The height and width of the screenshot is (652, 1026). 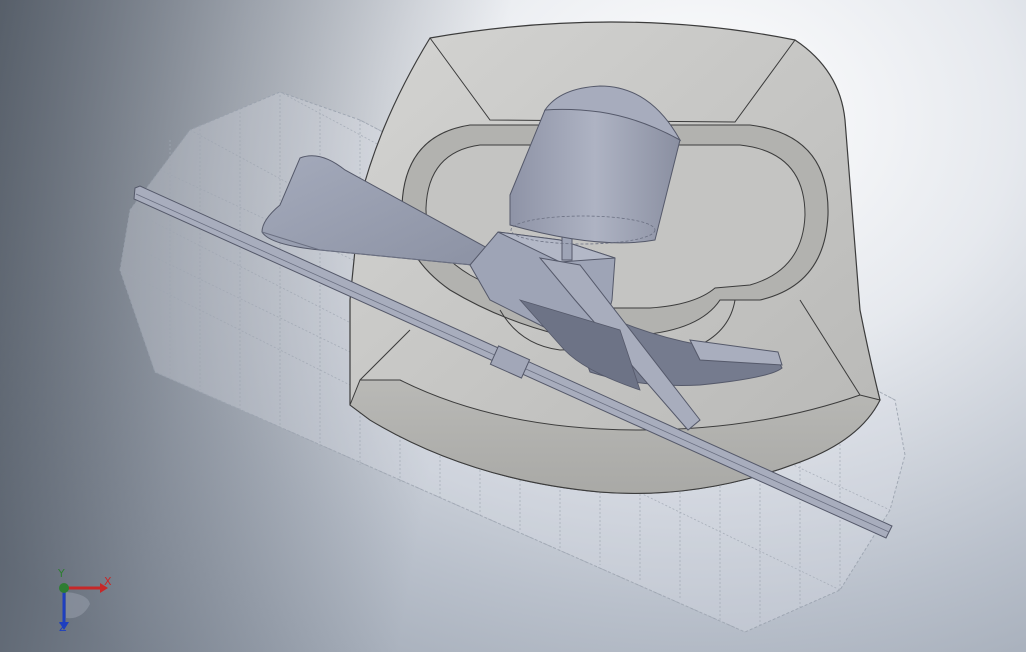 I want to click on view-orientation-triad: X Y Z, so click(x=84, y=603).